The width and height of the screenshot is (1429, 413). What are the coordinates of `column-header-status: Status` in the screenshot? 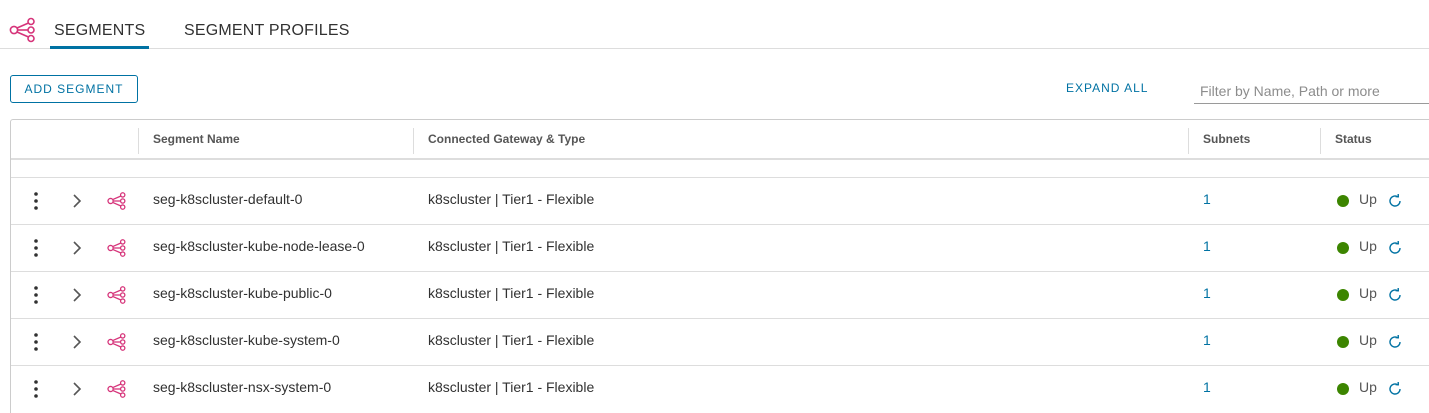 It's located at (1353, 139).